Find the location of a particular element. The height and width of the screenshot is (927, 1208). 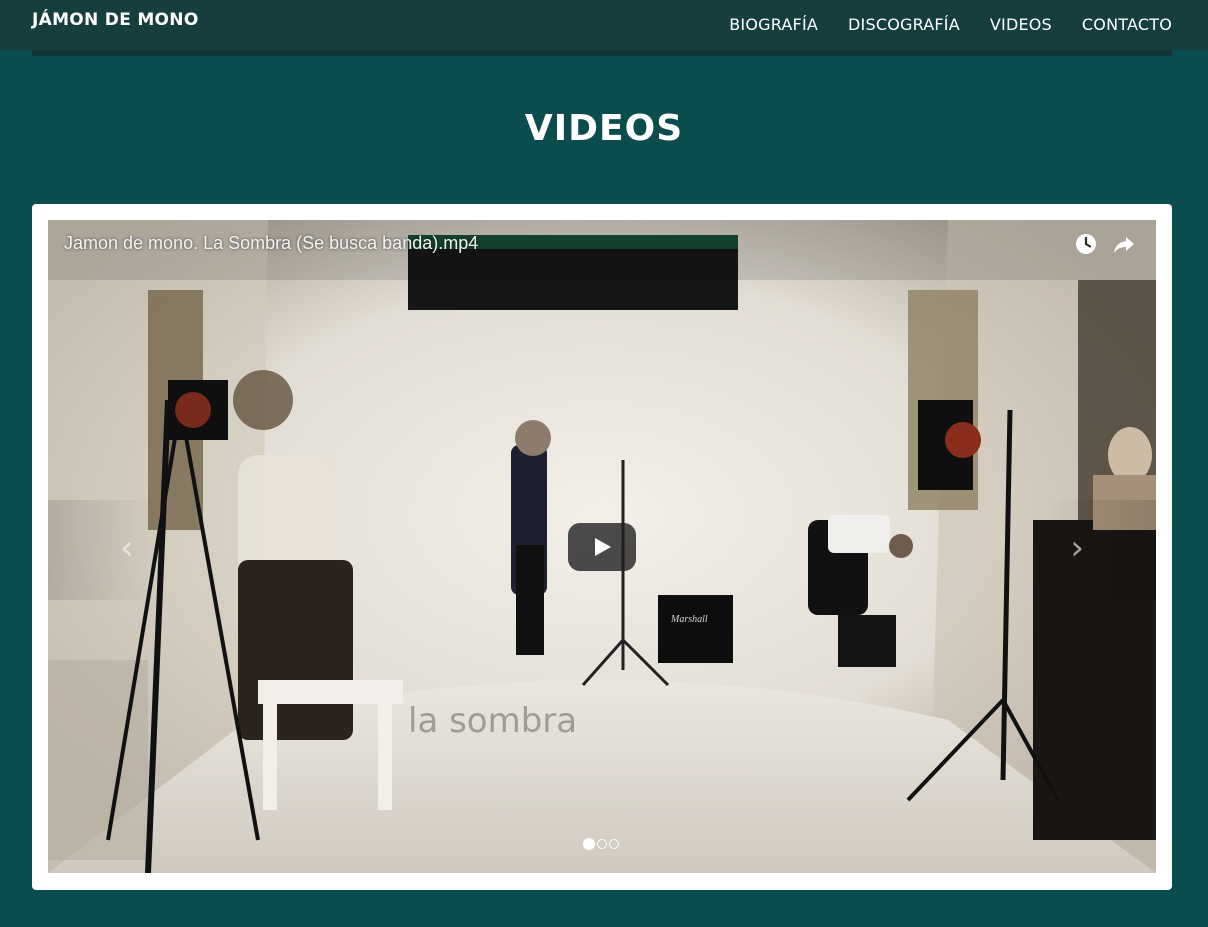

amp-brand-text: Marshall is located at coordinates (689, 619).